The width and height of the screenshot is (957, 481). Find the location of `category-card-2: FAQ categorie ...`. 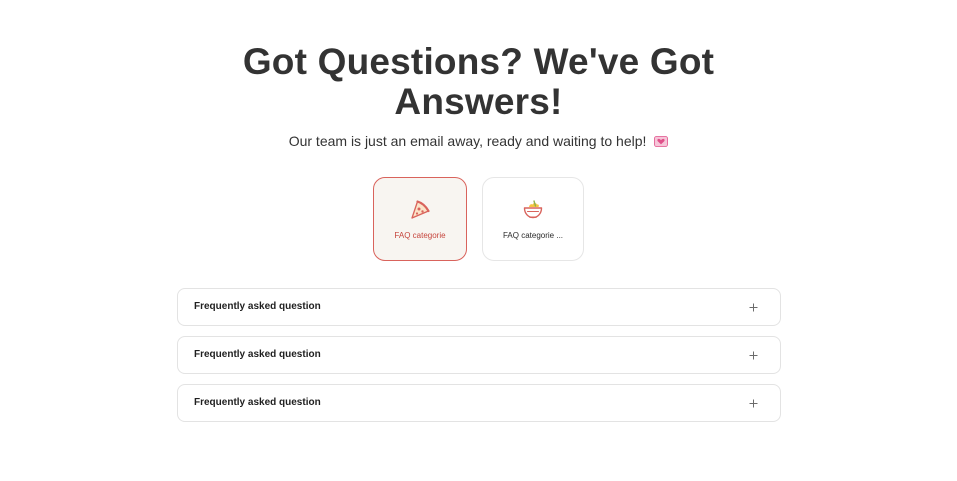

category-card-2: FAQ categorie ... is located at coordinates (533, 219).